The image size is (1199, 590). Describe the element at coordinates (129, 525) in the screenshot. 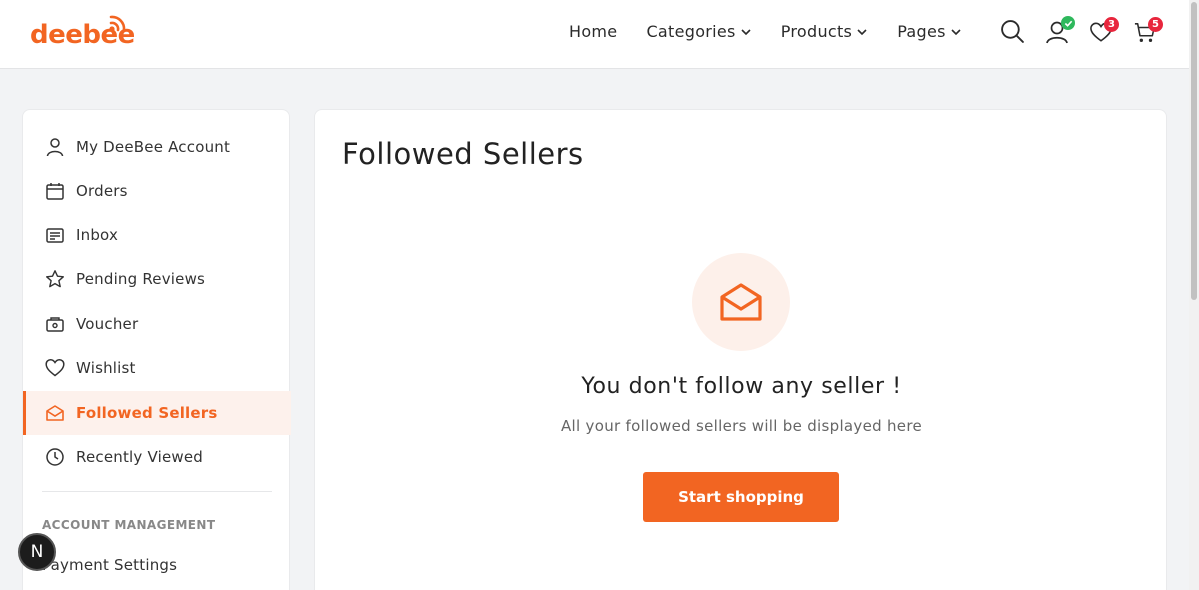

I see `account-management-heading: ACCOUNT MANAGEMENT` at that location.